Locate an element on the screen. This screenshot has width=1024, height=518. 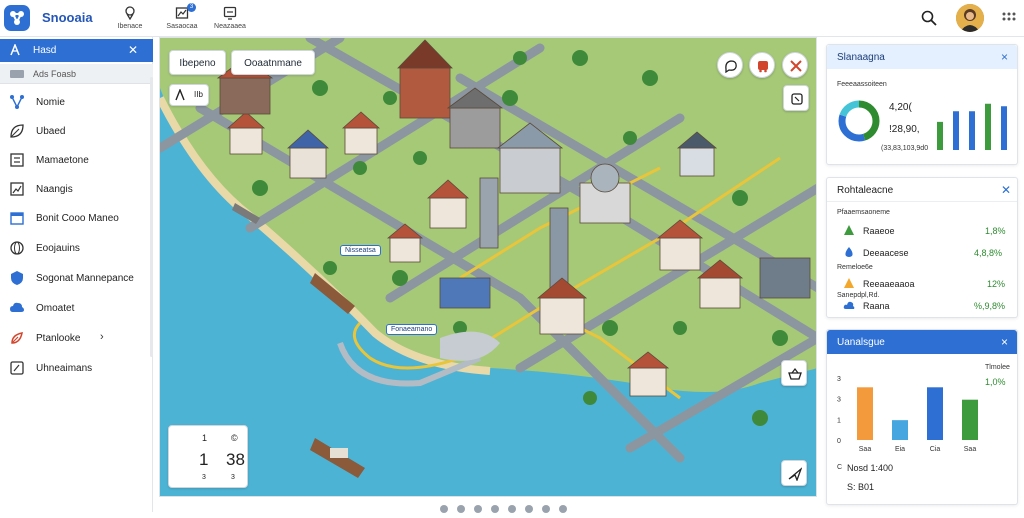
stat-top-left: 1 is located at coordinates (205, 438).